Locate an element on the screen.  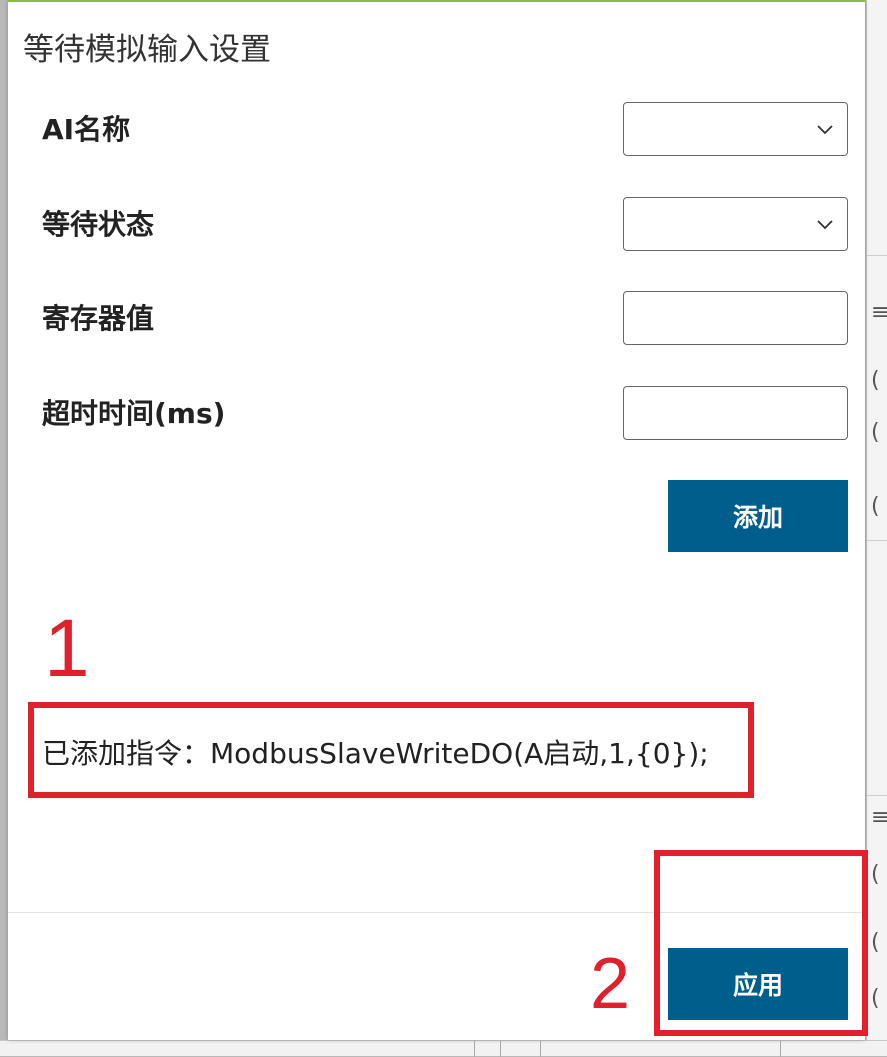
register-value-label: 寄存器值 is located at coordinates (98, 318).